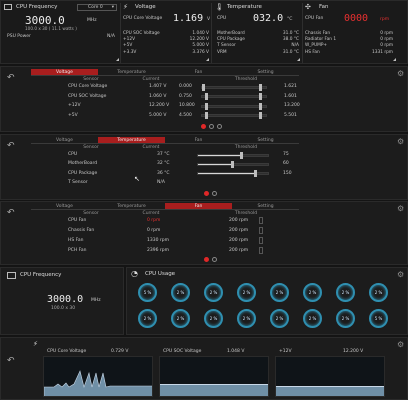  I want to click on threshold-value: 60, so click(286, 164).